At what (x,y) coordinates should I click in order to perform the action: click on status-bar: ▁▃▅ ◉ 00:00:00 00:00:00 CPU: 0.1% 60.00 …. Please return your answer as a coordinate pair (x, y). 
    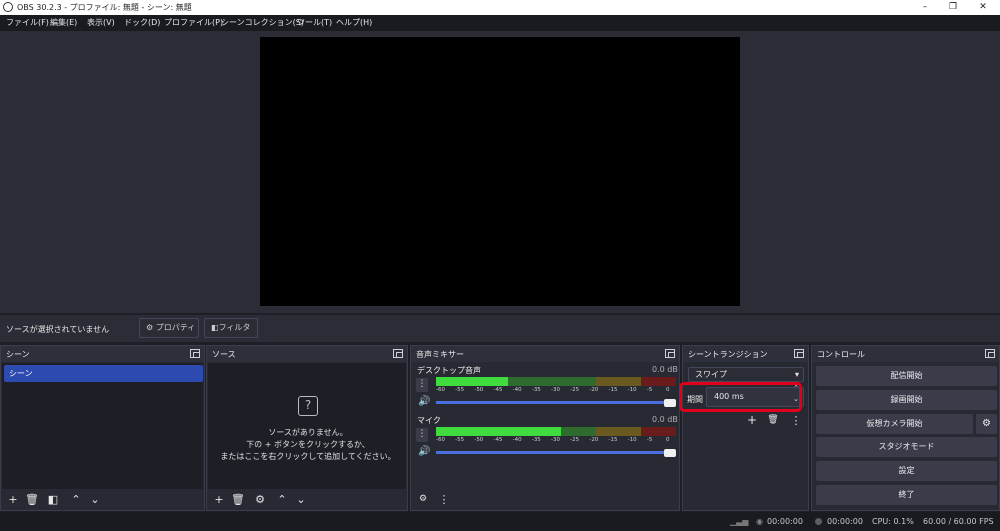
    Looking at the image, I should click on (500, 521).